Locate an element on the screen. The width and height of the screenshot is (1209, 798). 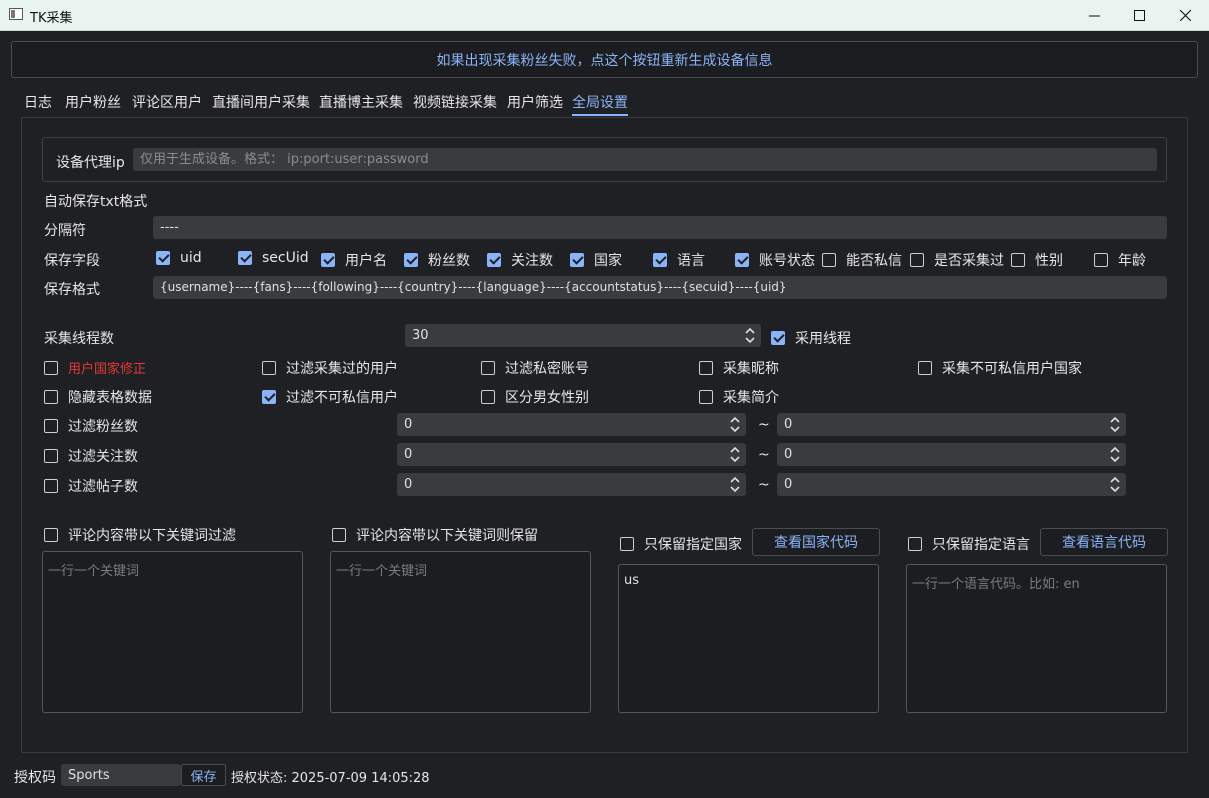
country-textarea: us is located at coordinates (748, 638).